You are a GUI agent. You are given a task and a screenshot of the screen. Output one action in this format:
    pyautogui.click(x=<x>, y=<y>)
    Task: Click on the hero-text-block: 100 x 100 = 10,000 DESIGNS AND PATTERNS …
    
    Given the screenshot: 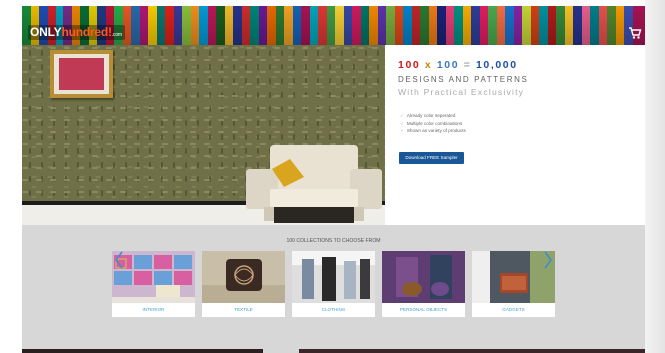 What is the action you would take?
    pyautogui.click(x=518, y=97)
    